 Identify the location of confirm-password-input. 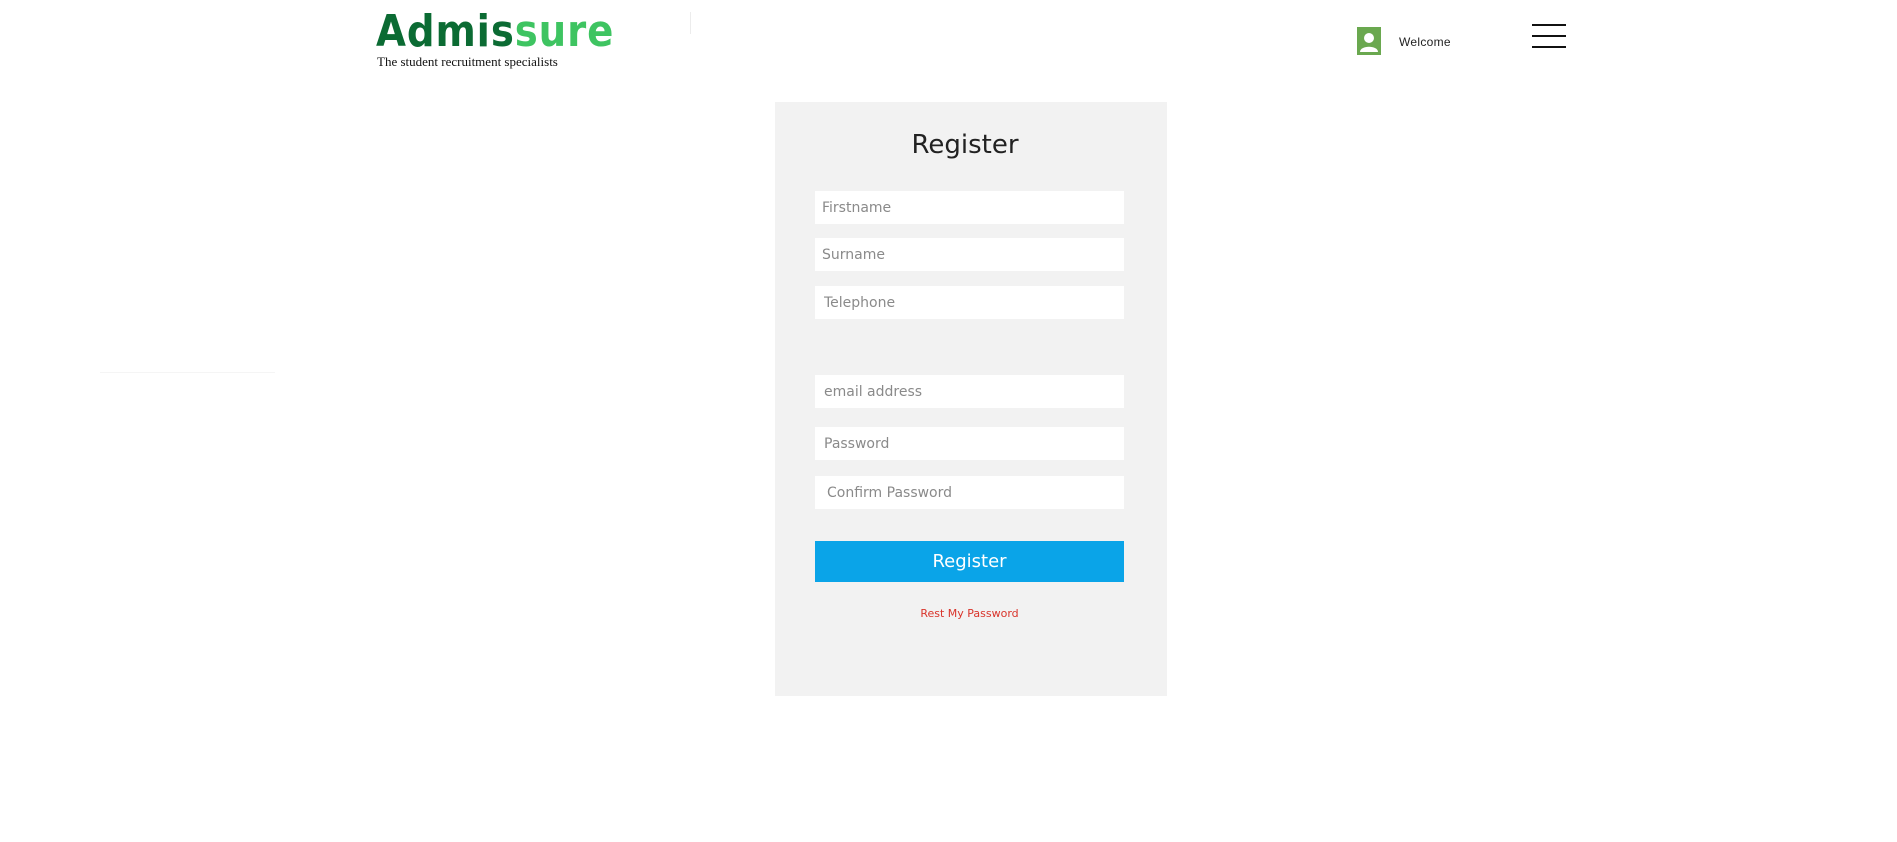
(969, 492).